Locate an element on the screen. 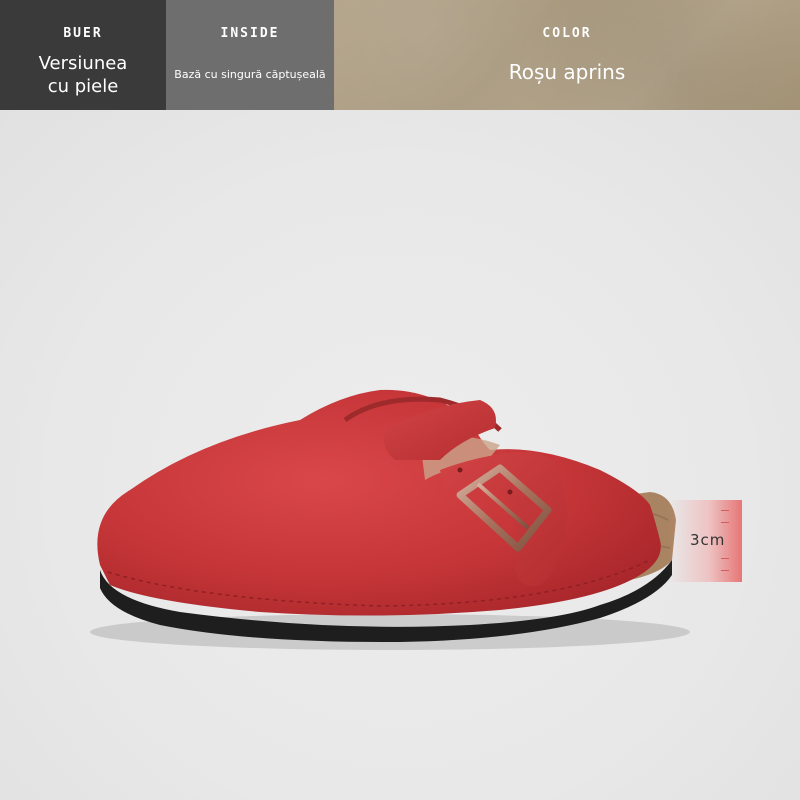 The width and height of the screenshot is (800, 800). color-swatch-panel: COLOR Roșu aprins is located at coordinates (567, 55).